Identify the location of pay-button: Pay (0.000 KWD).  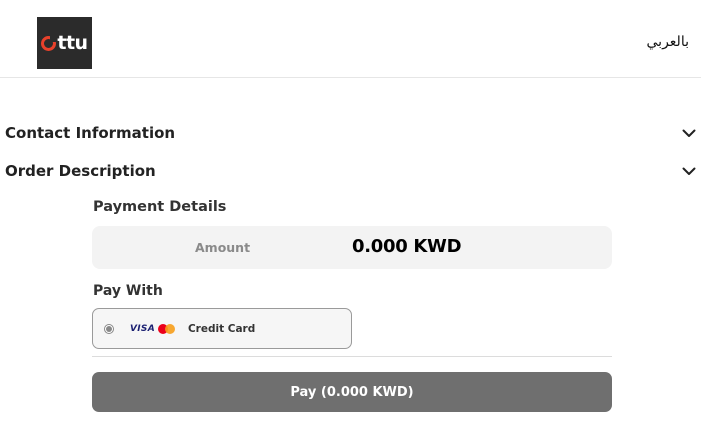
(352, 392).